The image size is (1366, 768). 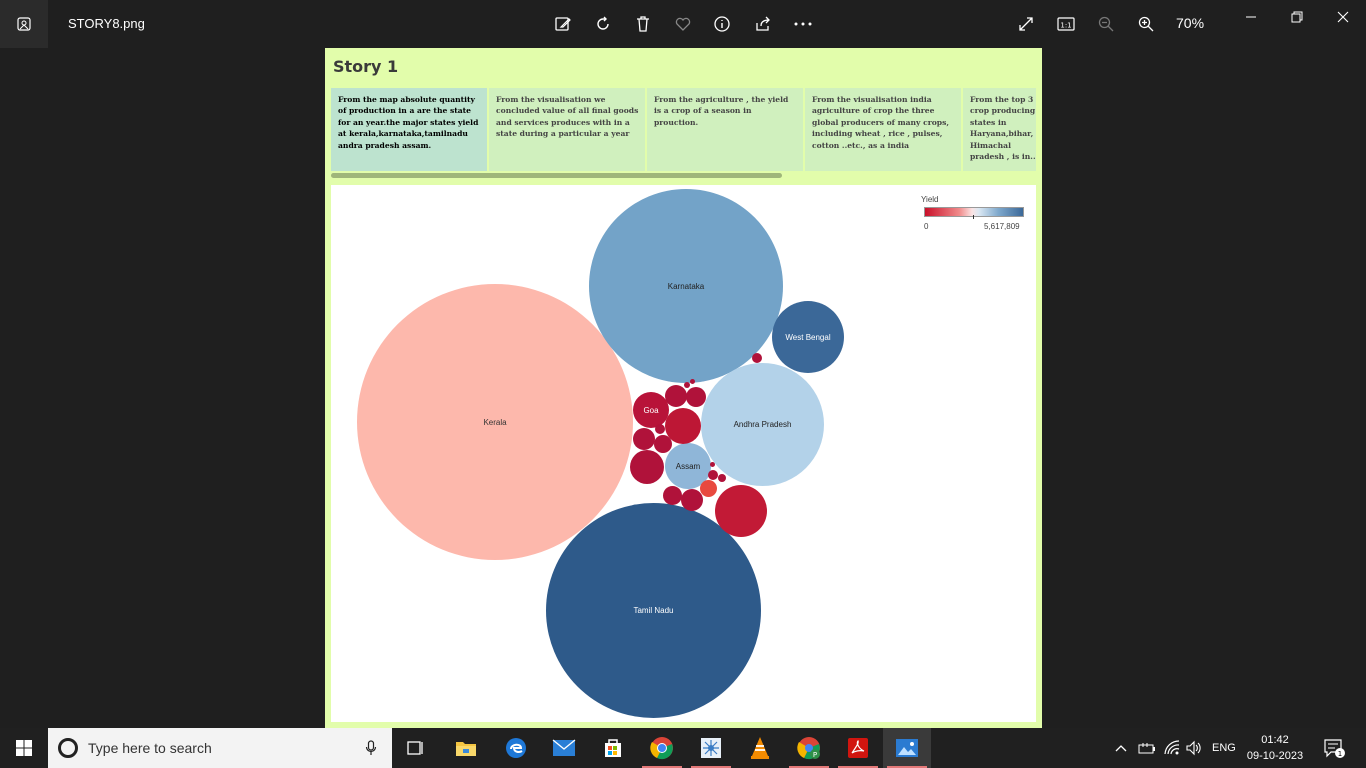 I want to click on file-explorer-icon, so click(x=466, y=748).